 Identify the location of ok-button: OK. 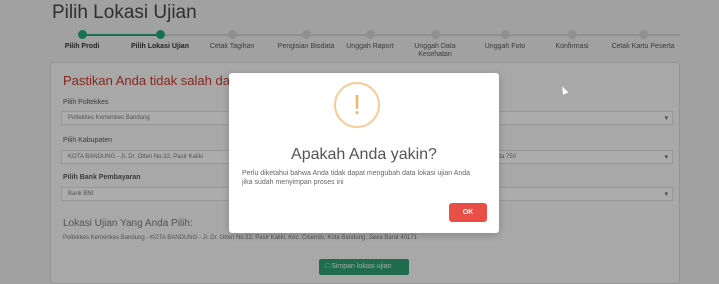
(468, 212).